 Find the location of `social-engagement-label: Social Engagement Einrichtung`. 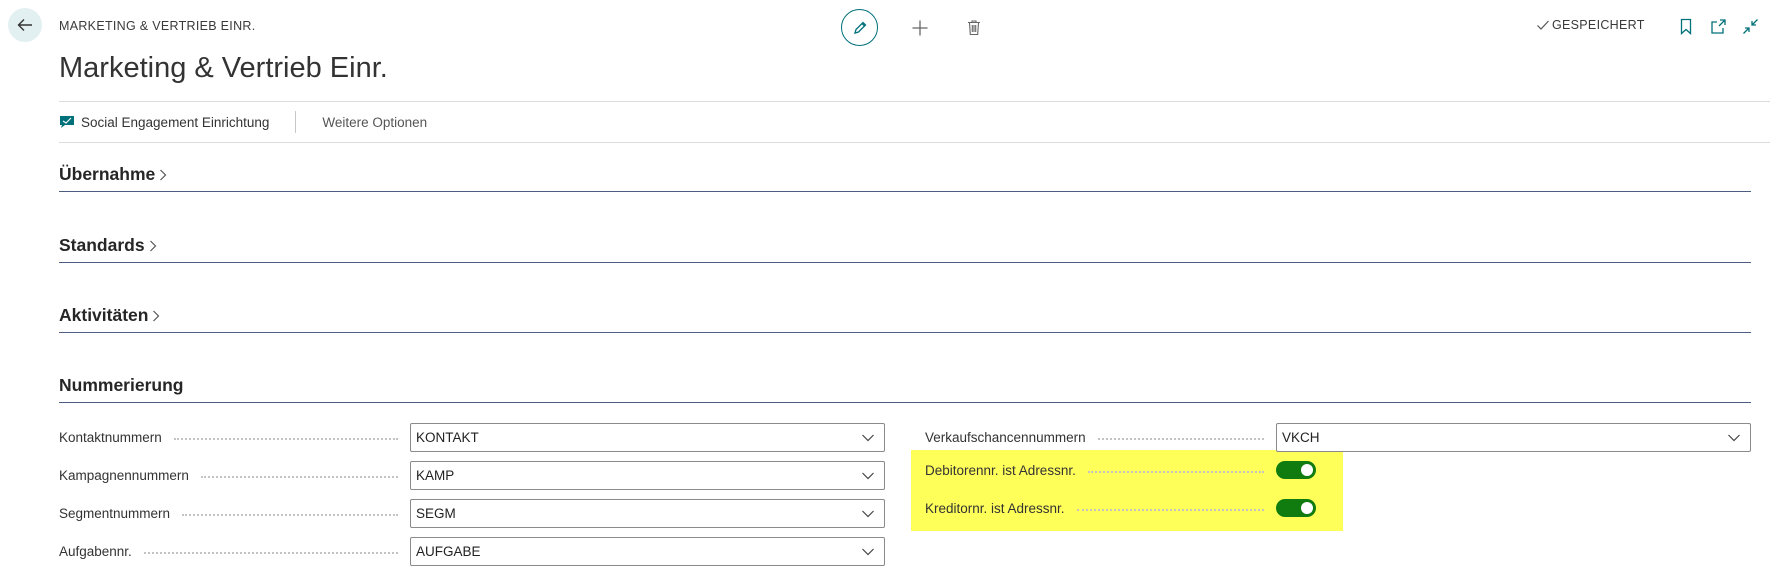

social-engagement-label: Social Engagement Einrichtung is located at coordinates (175, 122).